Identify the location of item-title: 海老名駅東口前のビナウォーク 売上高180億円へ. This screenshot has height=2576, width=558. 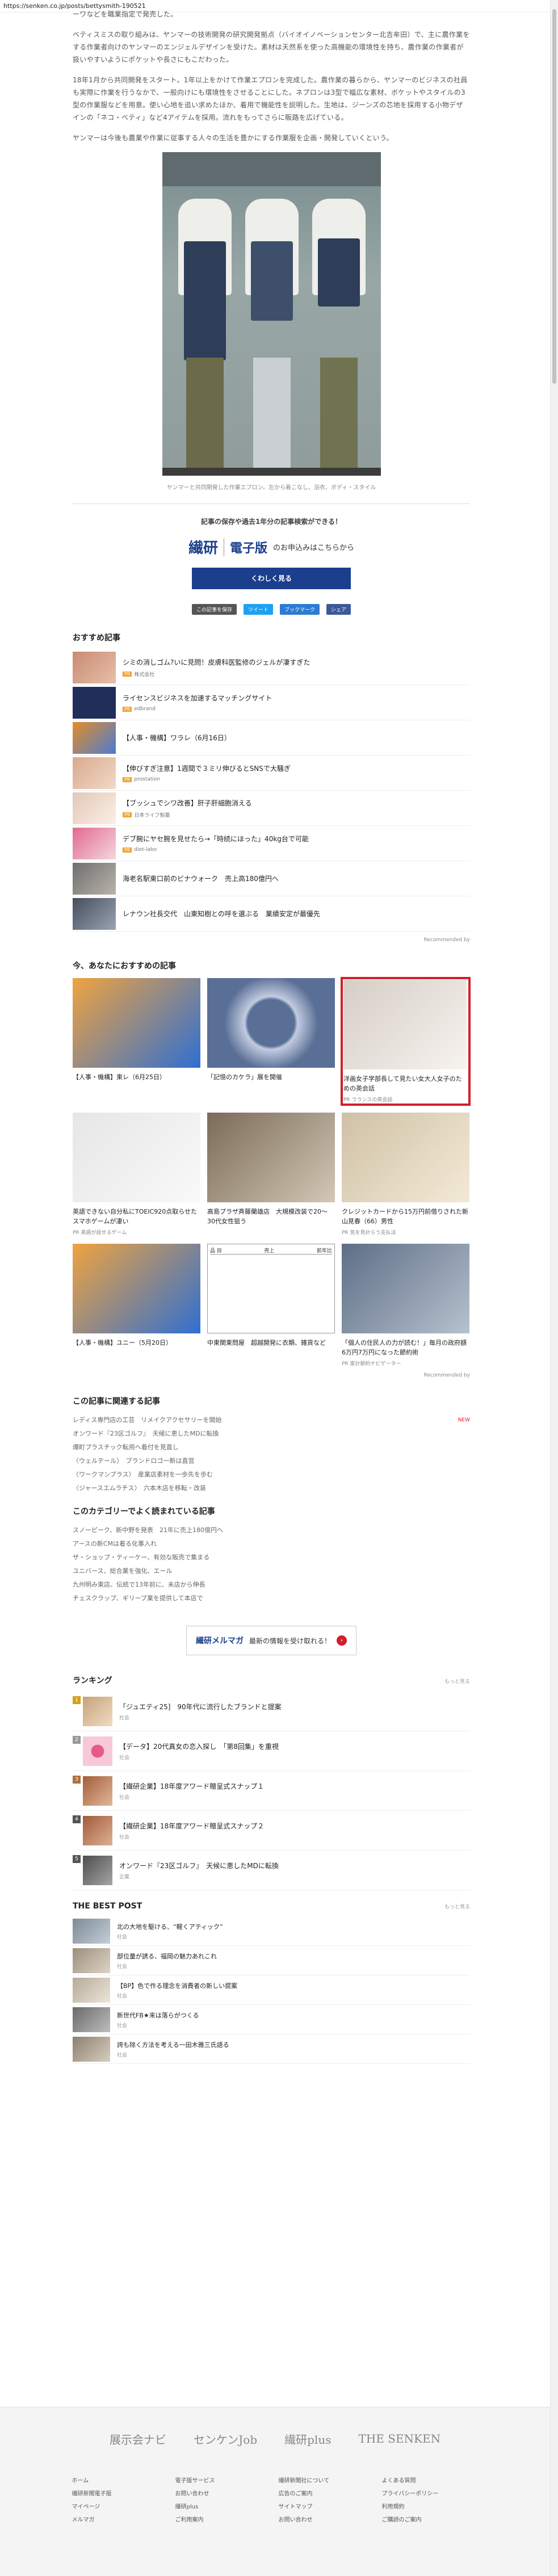
(201, 879).